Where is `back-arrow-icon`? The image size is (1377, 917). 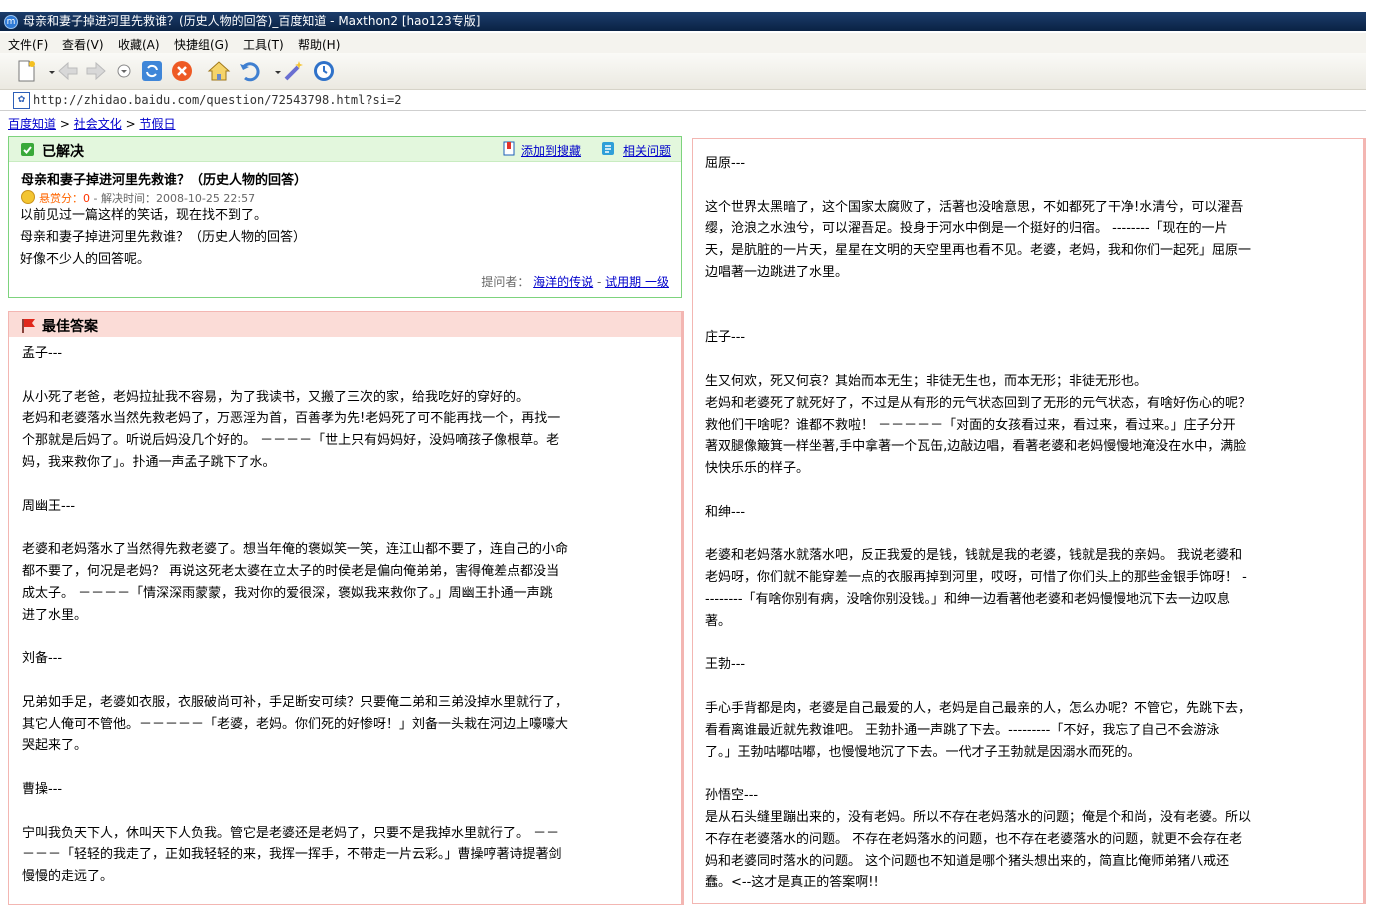
back-arrow-icon is located at coordinates (68, 71).